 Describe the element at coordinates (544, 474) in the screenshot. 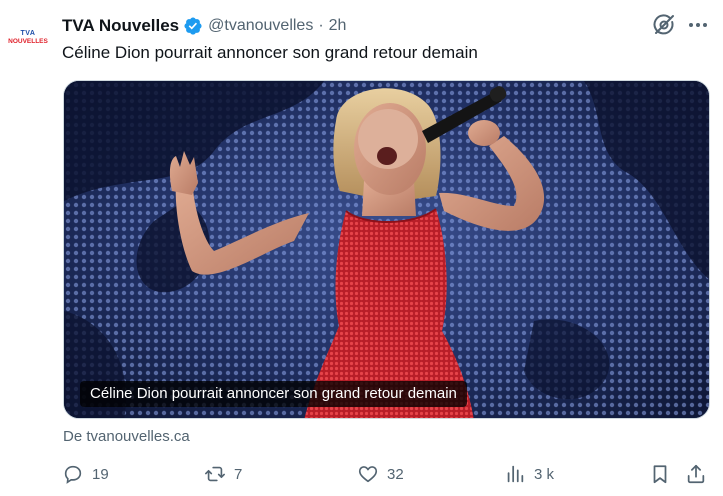

I see `views-count: 3 k` at that location.